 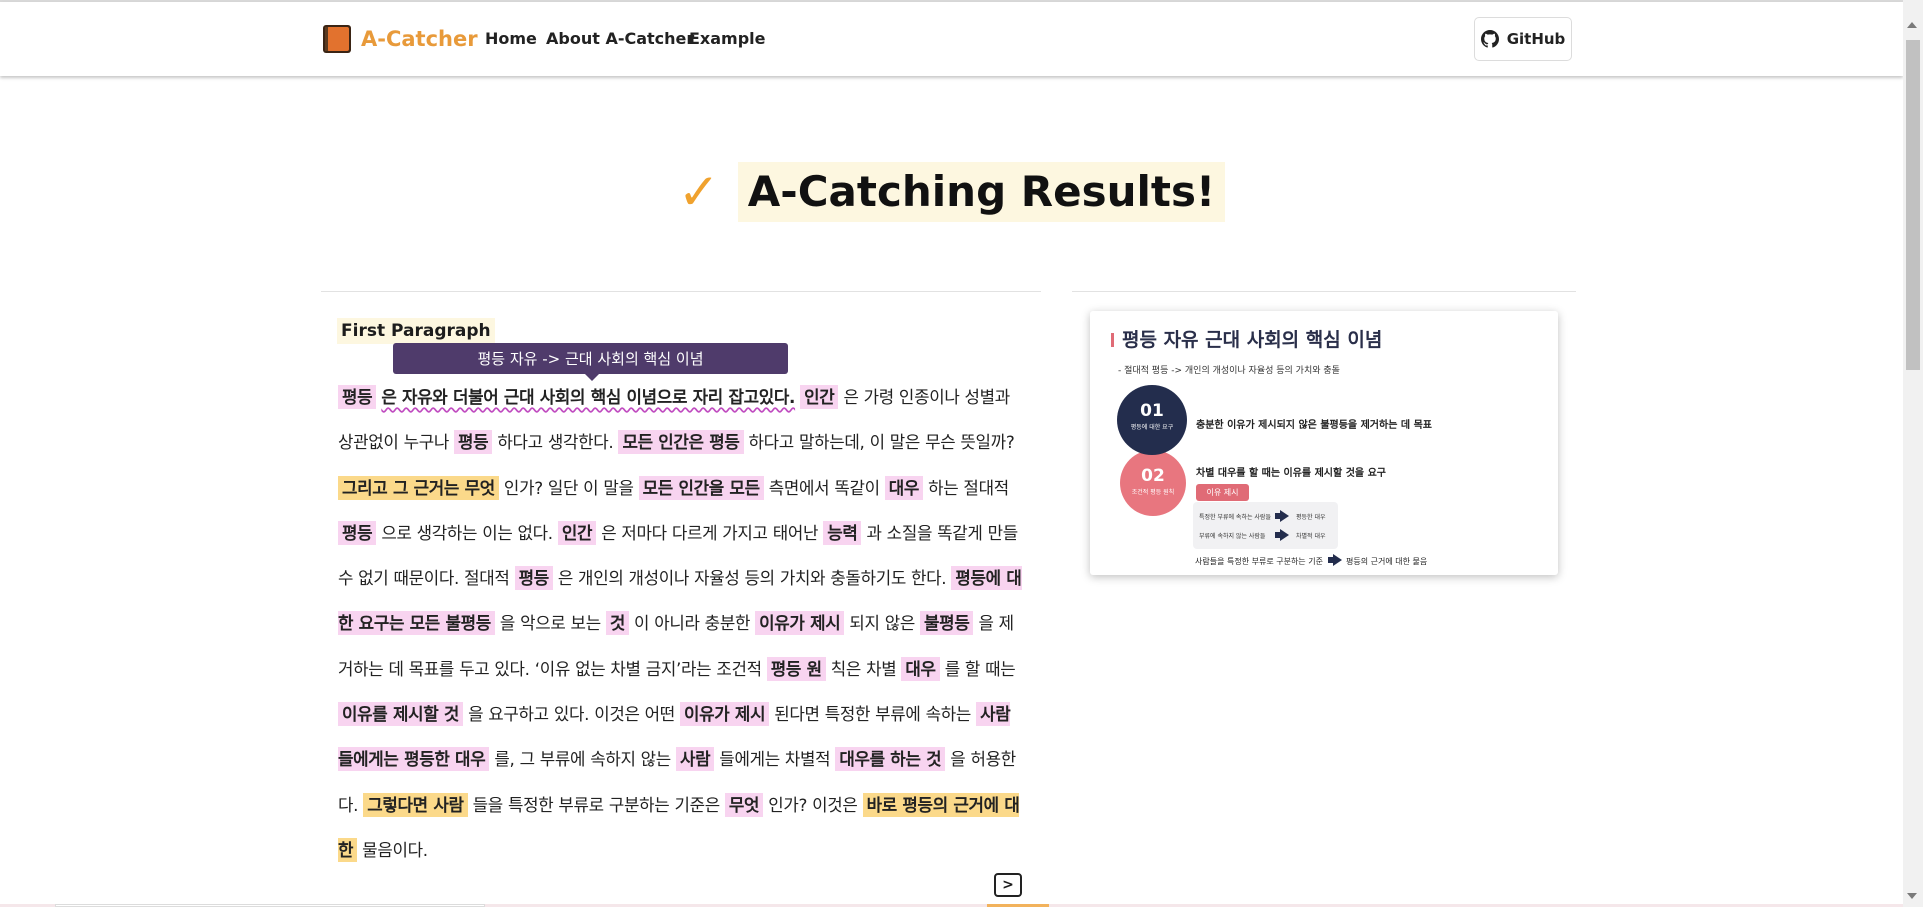 I want to click on left-divider, so click(x=681, y=291).